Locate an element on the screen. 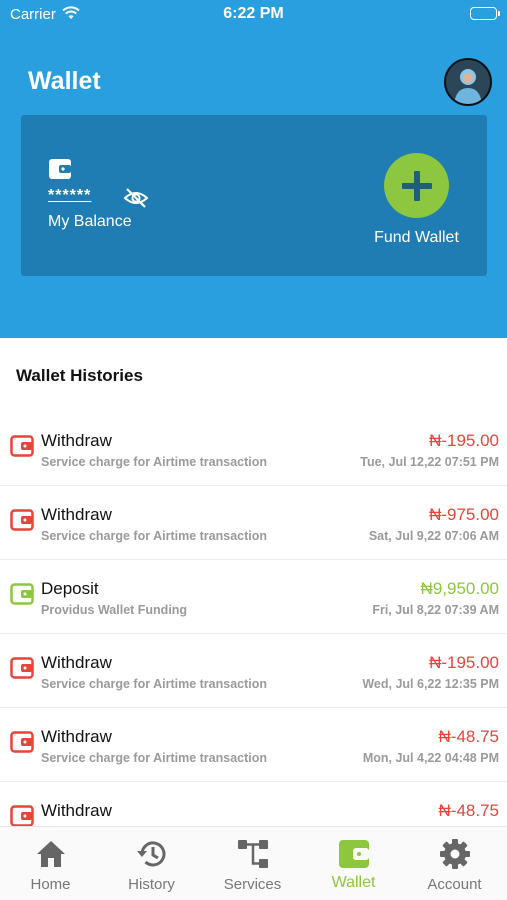 Image resolution: width=507 pixels, height=900 pixels. tab-label: Home is located at coordinates (50, 884).